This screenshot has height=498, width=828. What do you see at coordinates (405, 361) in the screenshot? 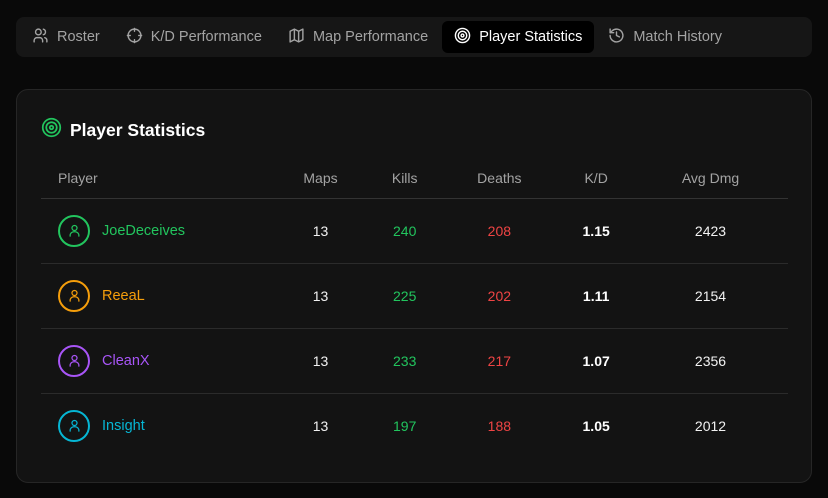
I see `kills-value: 233` at bounding box center [405, 361].